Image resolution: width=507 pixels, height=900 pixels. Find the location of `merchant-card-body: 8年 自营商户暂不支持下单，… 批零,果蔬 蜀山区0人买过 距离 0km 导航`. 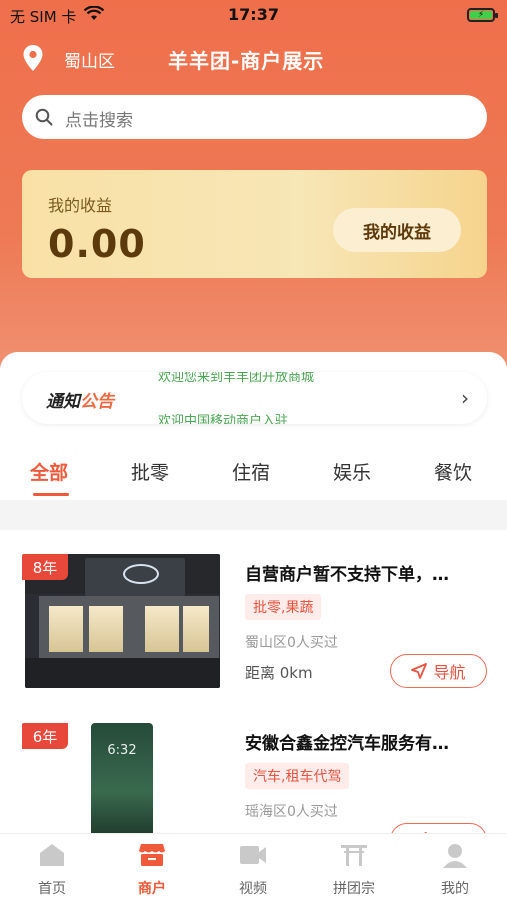

merchant-card-body: 8年 自营商户暂不支持下单，… 批零,果蔬 蜀山区0人买过 距离 0km 导航 is located at coordinates (253, 621).